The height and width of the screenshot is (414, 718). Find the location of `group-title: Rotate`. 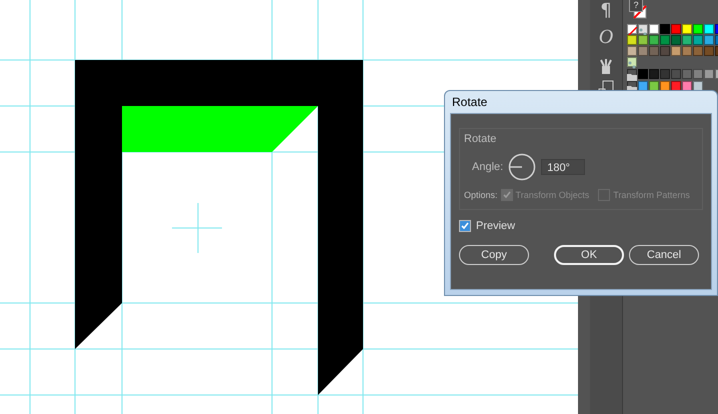

group-title: Rotate is located at coordinates (481, 139).